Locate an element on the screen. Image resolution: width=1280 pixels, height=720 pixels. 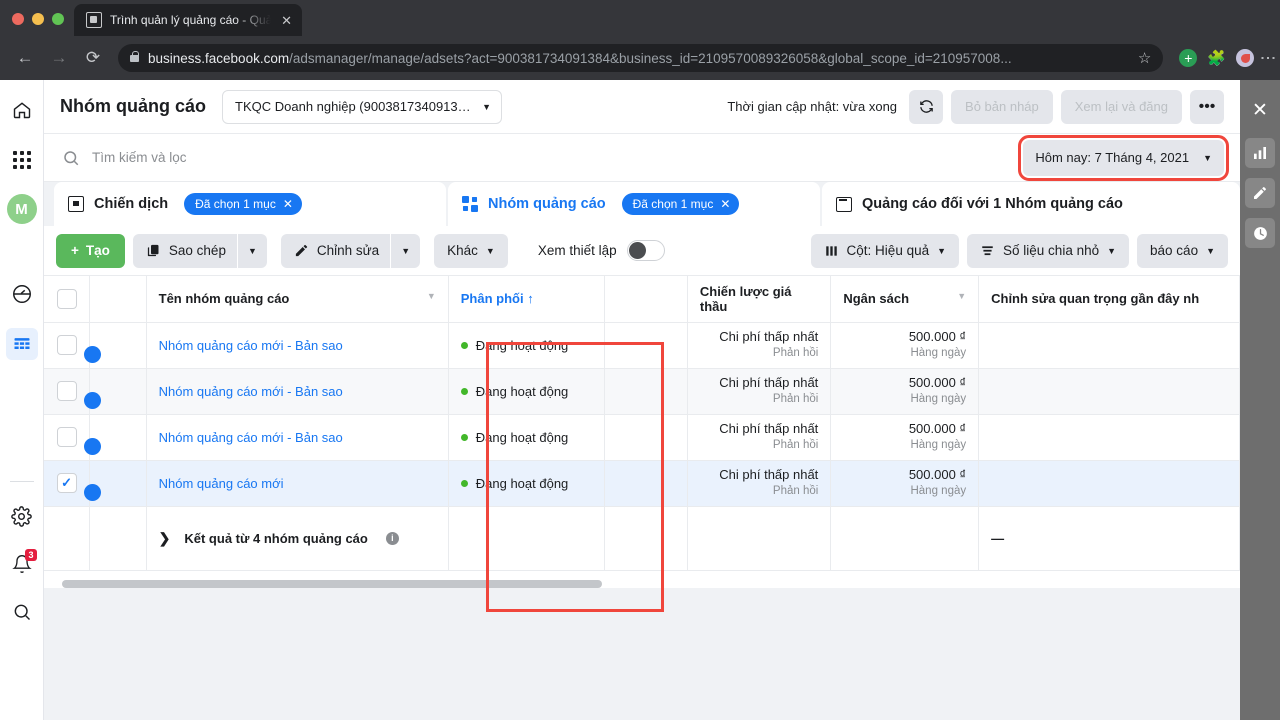
reports-button: báo cáo ▼ is located at coordinates (1182, 250).